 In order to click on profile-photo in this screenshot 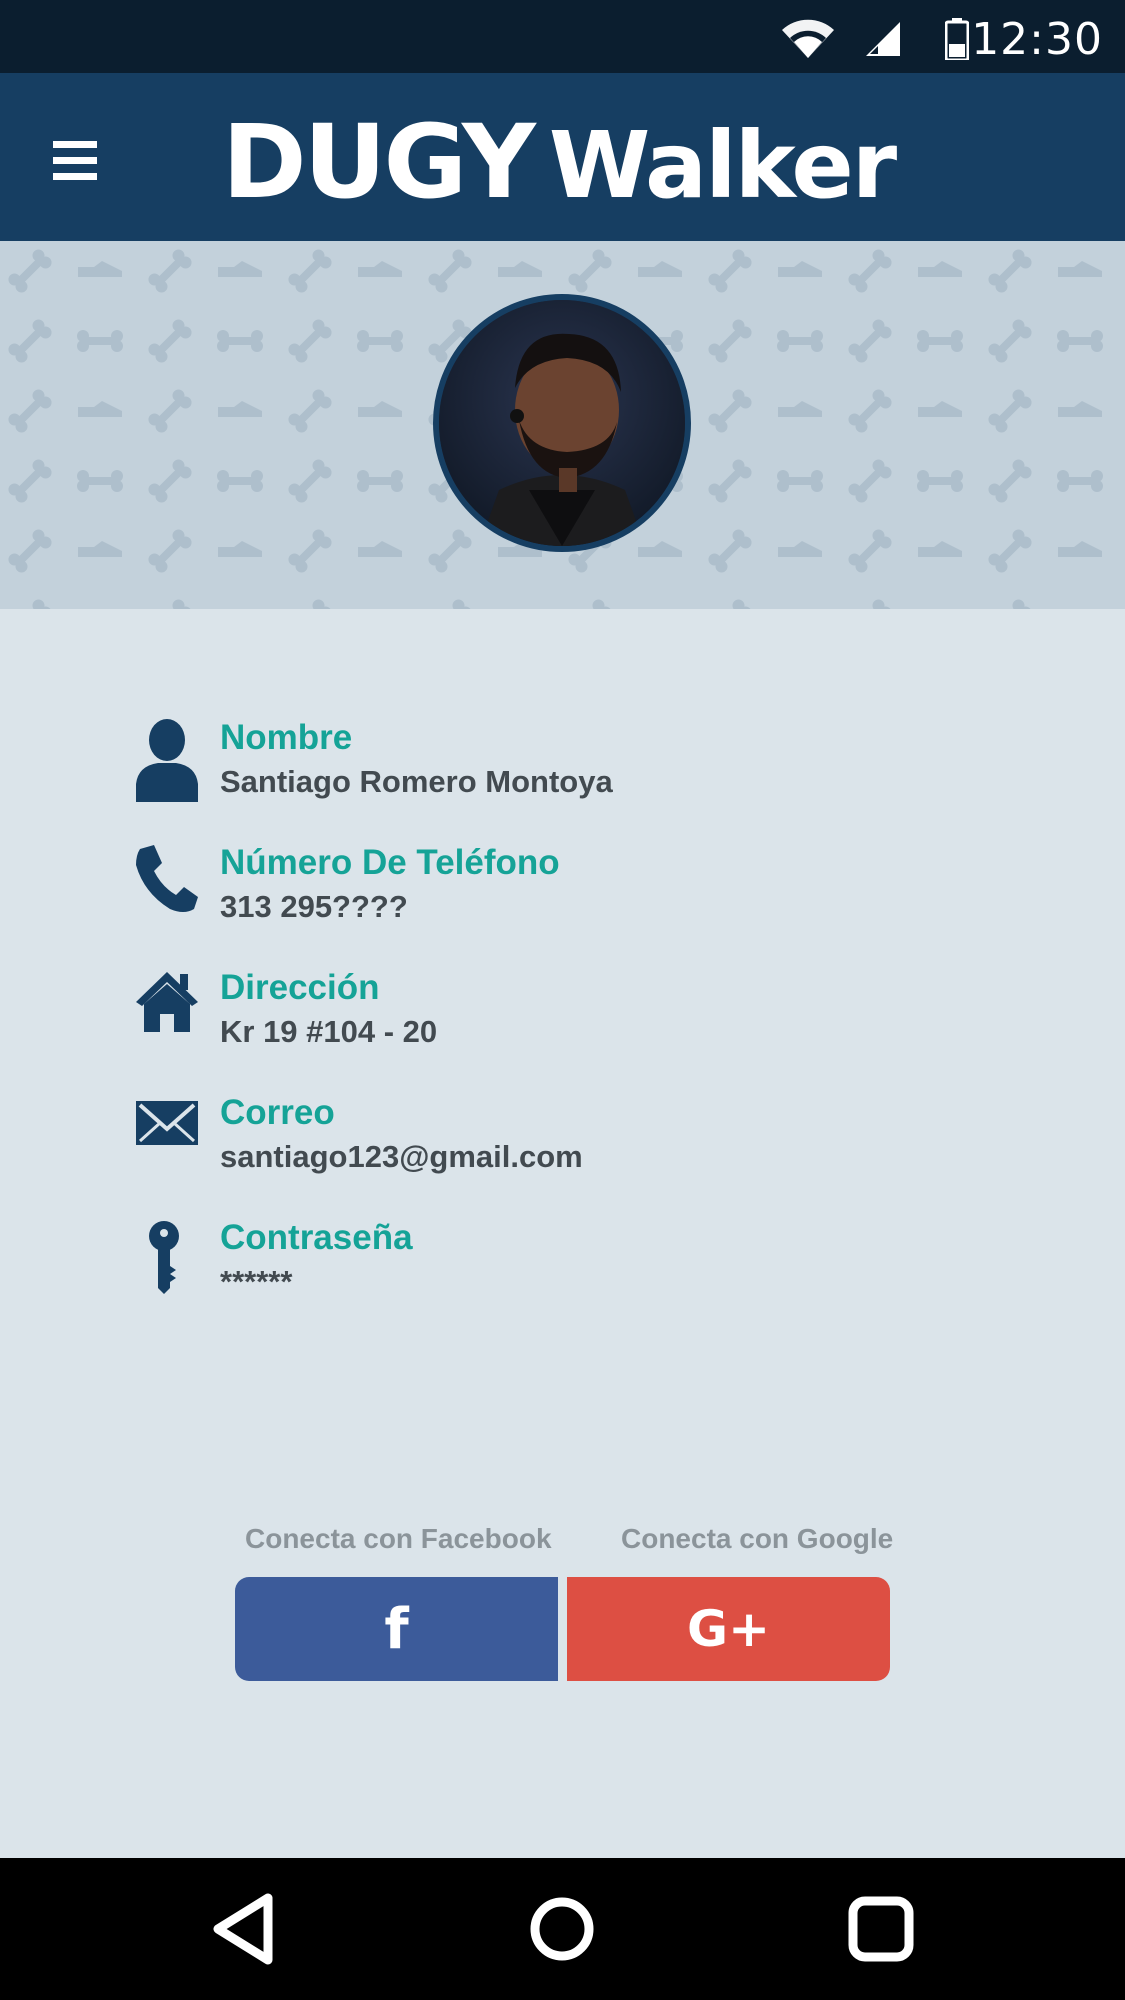, I will do `click(562, 423)`.